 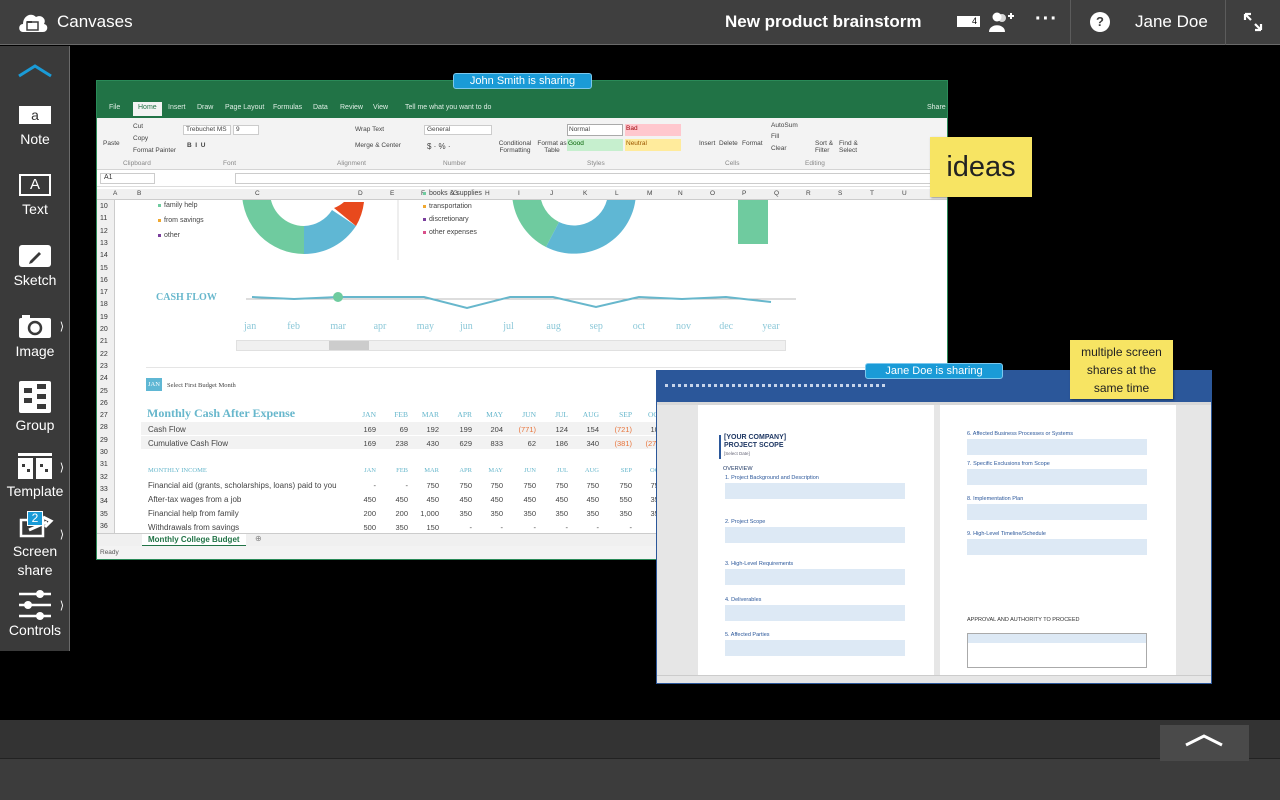 I want to click on column-header: T, so click(x=872, y=193).